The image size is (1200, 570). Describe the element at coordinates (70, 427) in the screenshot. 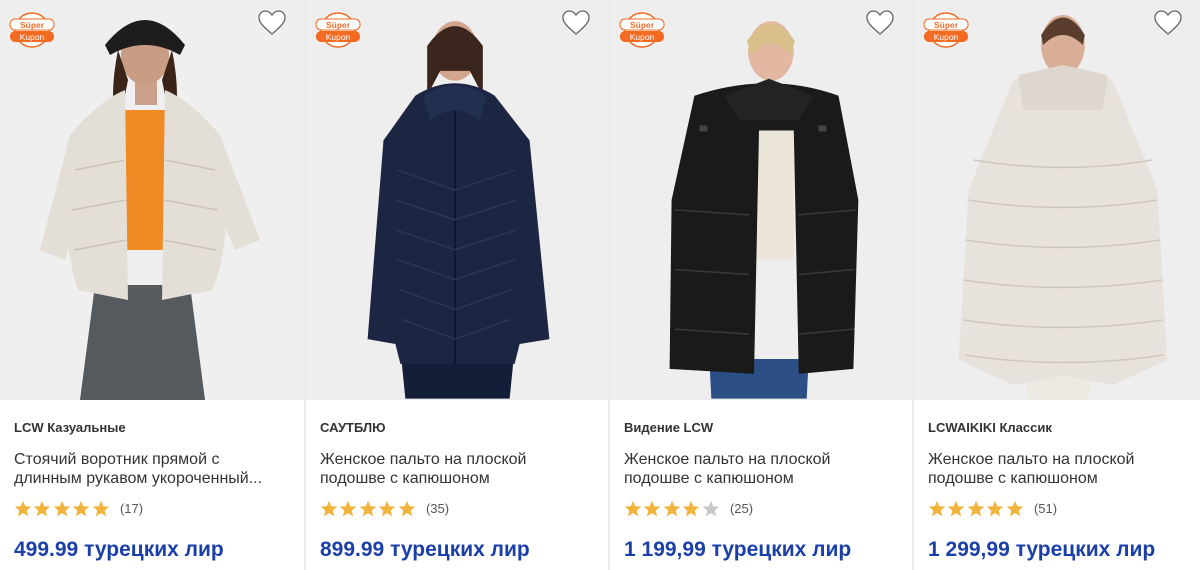

I see `brand-name: LCW Казуальные` at that location.